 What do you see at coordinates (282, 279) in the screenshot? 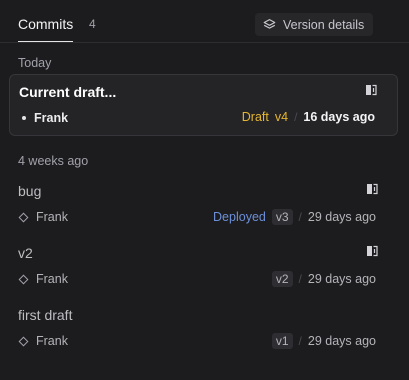
I see `version-badge: v2` at bounding box center [282, 279].